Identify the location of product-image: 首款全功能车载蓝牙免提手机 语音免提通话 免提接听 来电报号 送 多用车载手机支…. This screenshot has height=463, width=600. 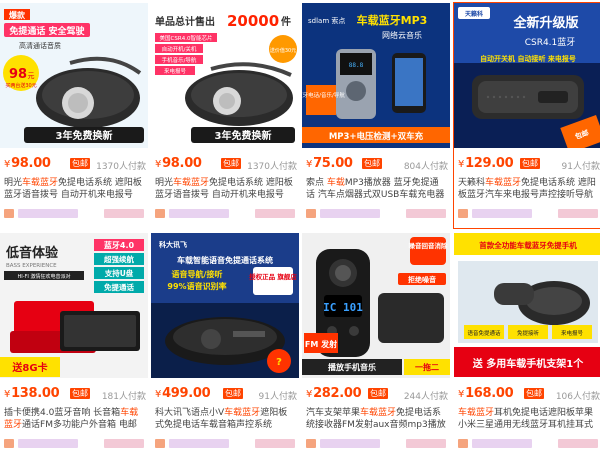
(527, 305).